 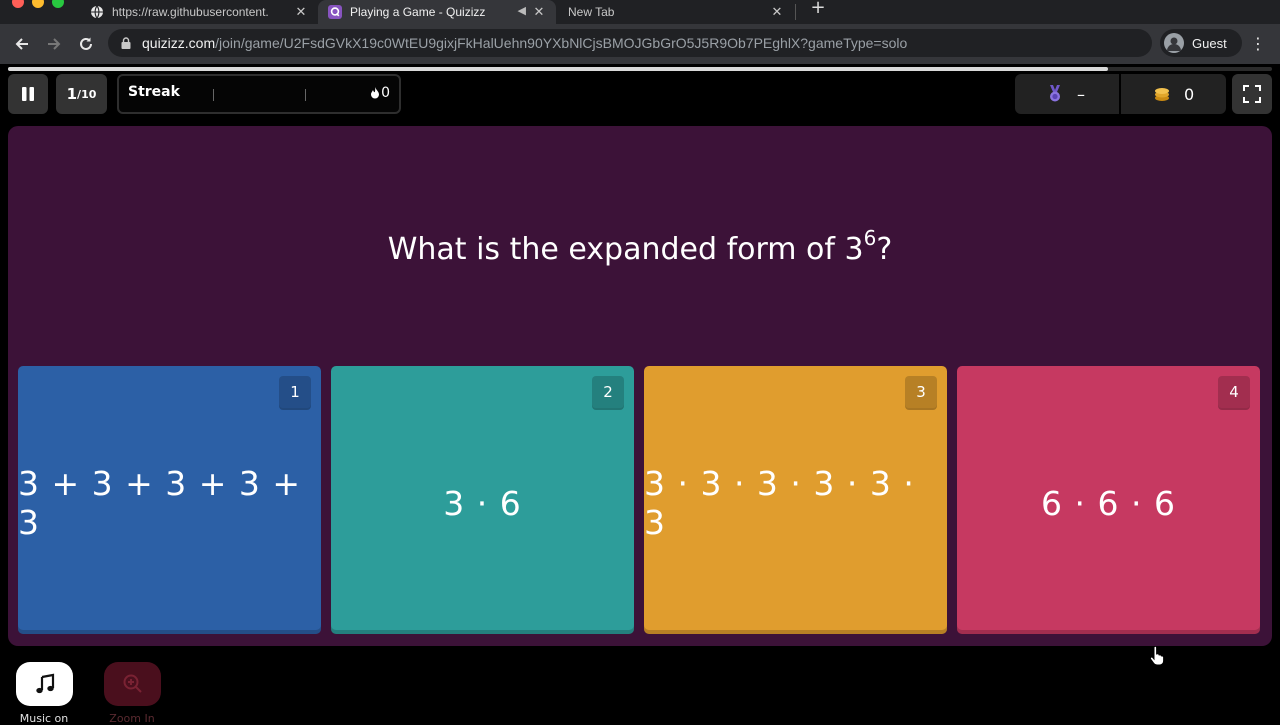 I want to click on url-host: quizizz.com, so click(x=179, y=43).